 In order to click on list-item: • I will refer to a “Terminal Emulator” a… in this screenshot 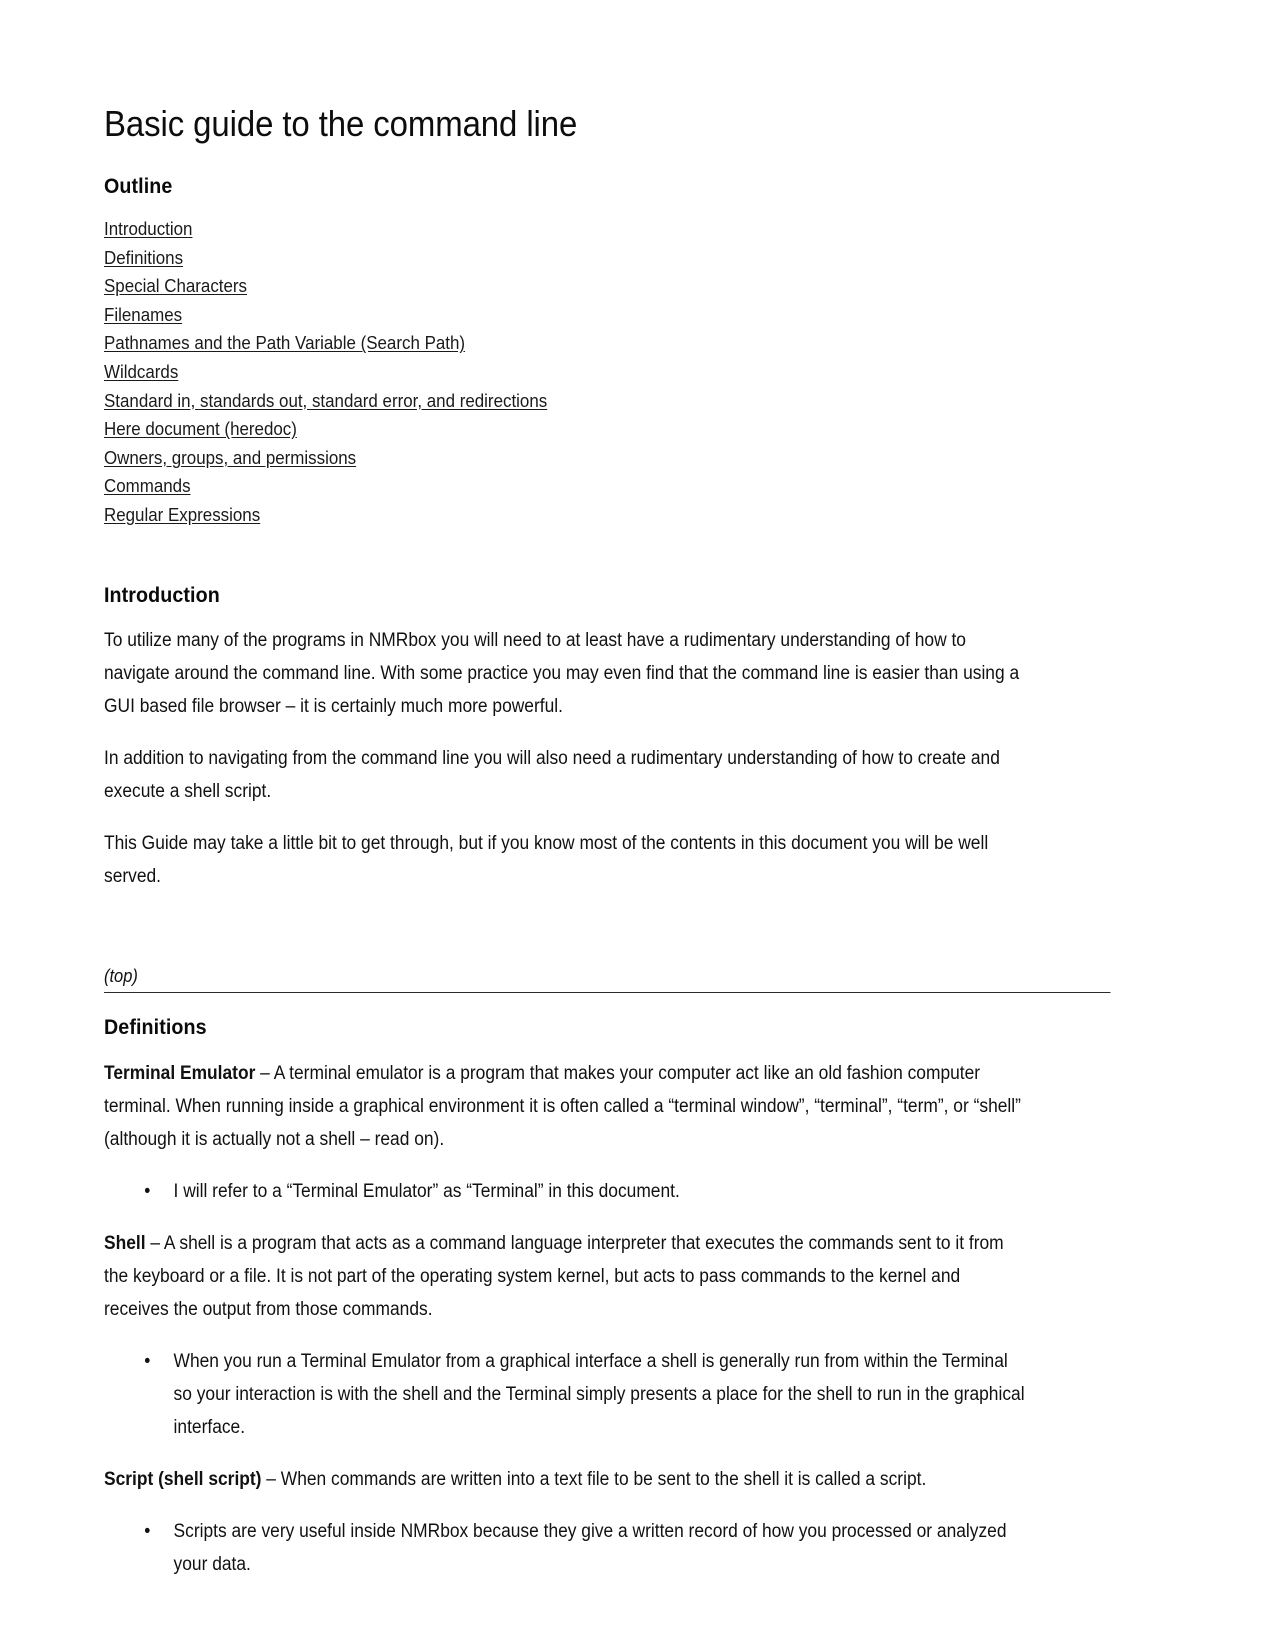, I will do `click(566, 1191)`.